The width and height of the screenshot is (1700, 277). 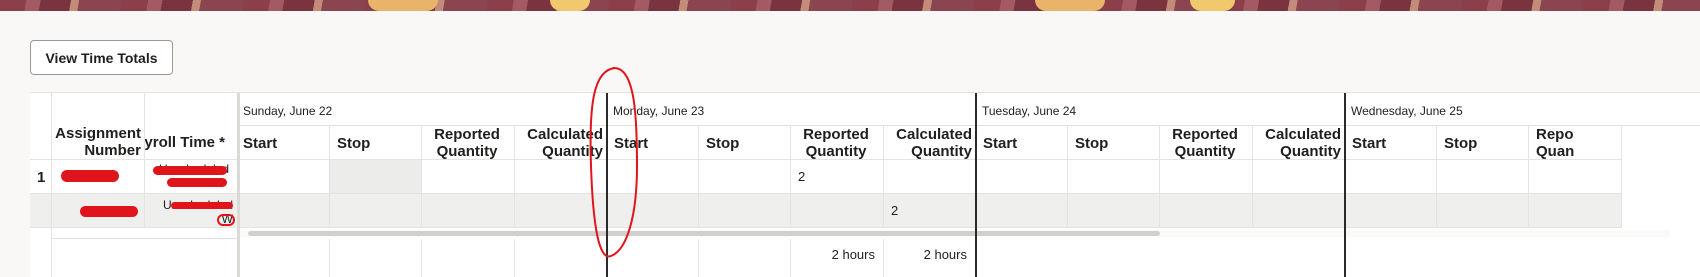 I want to click on row-number-cell: 1, so click(x=41, y=177).